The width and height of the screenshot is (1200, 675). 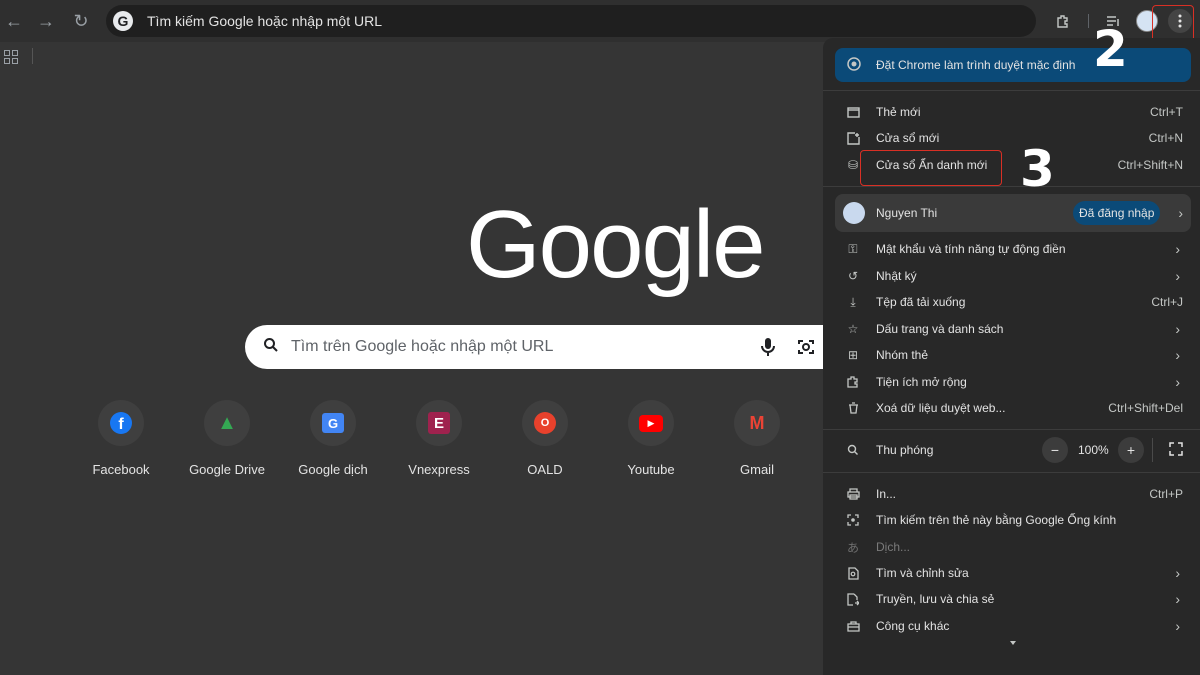 I want to click on search-box: Tìm trên Google hoặc nhập một URL, so click(x=550, y=347).